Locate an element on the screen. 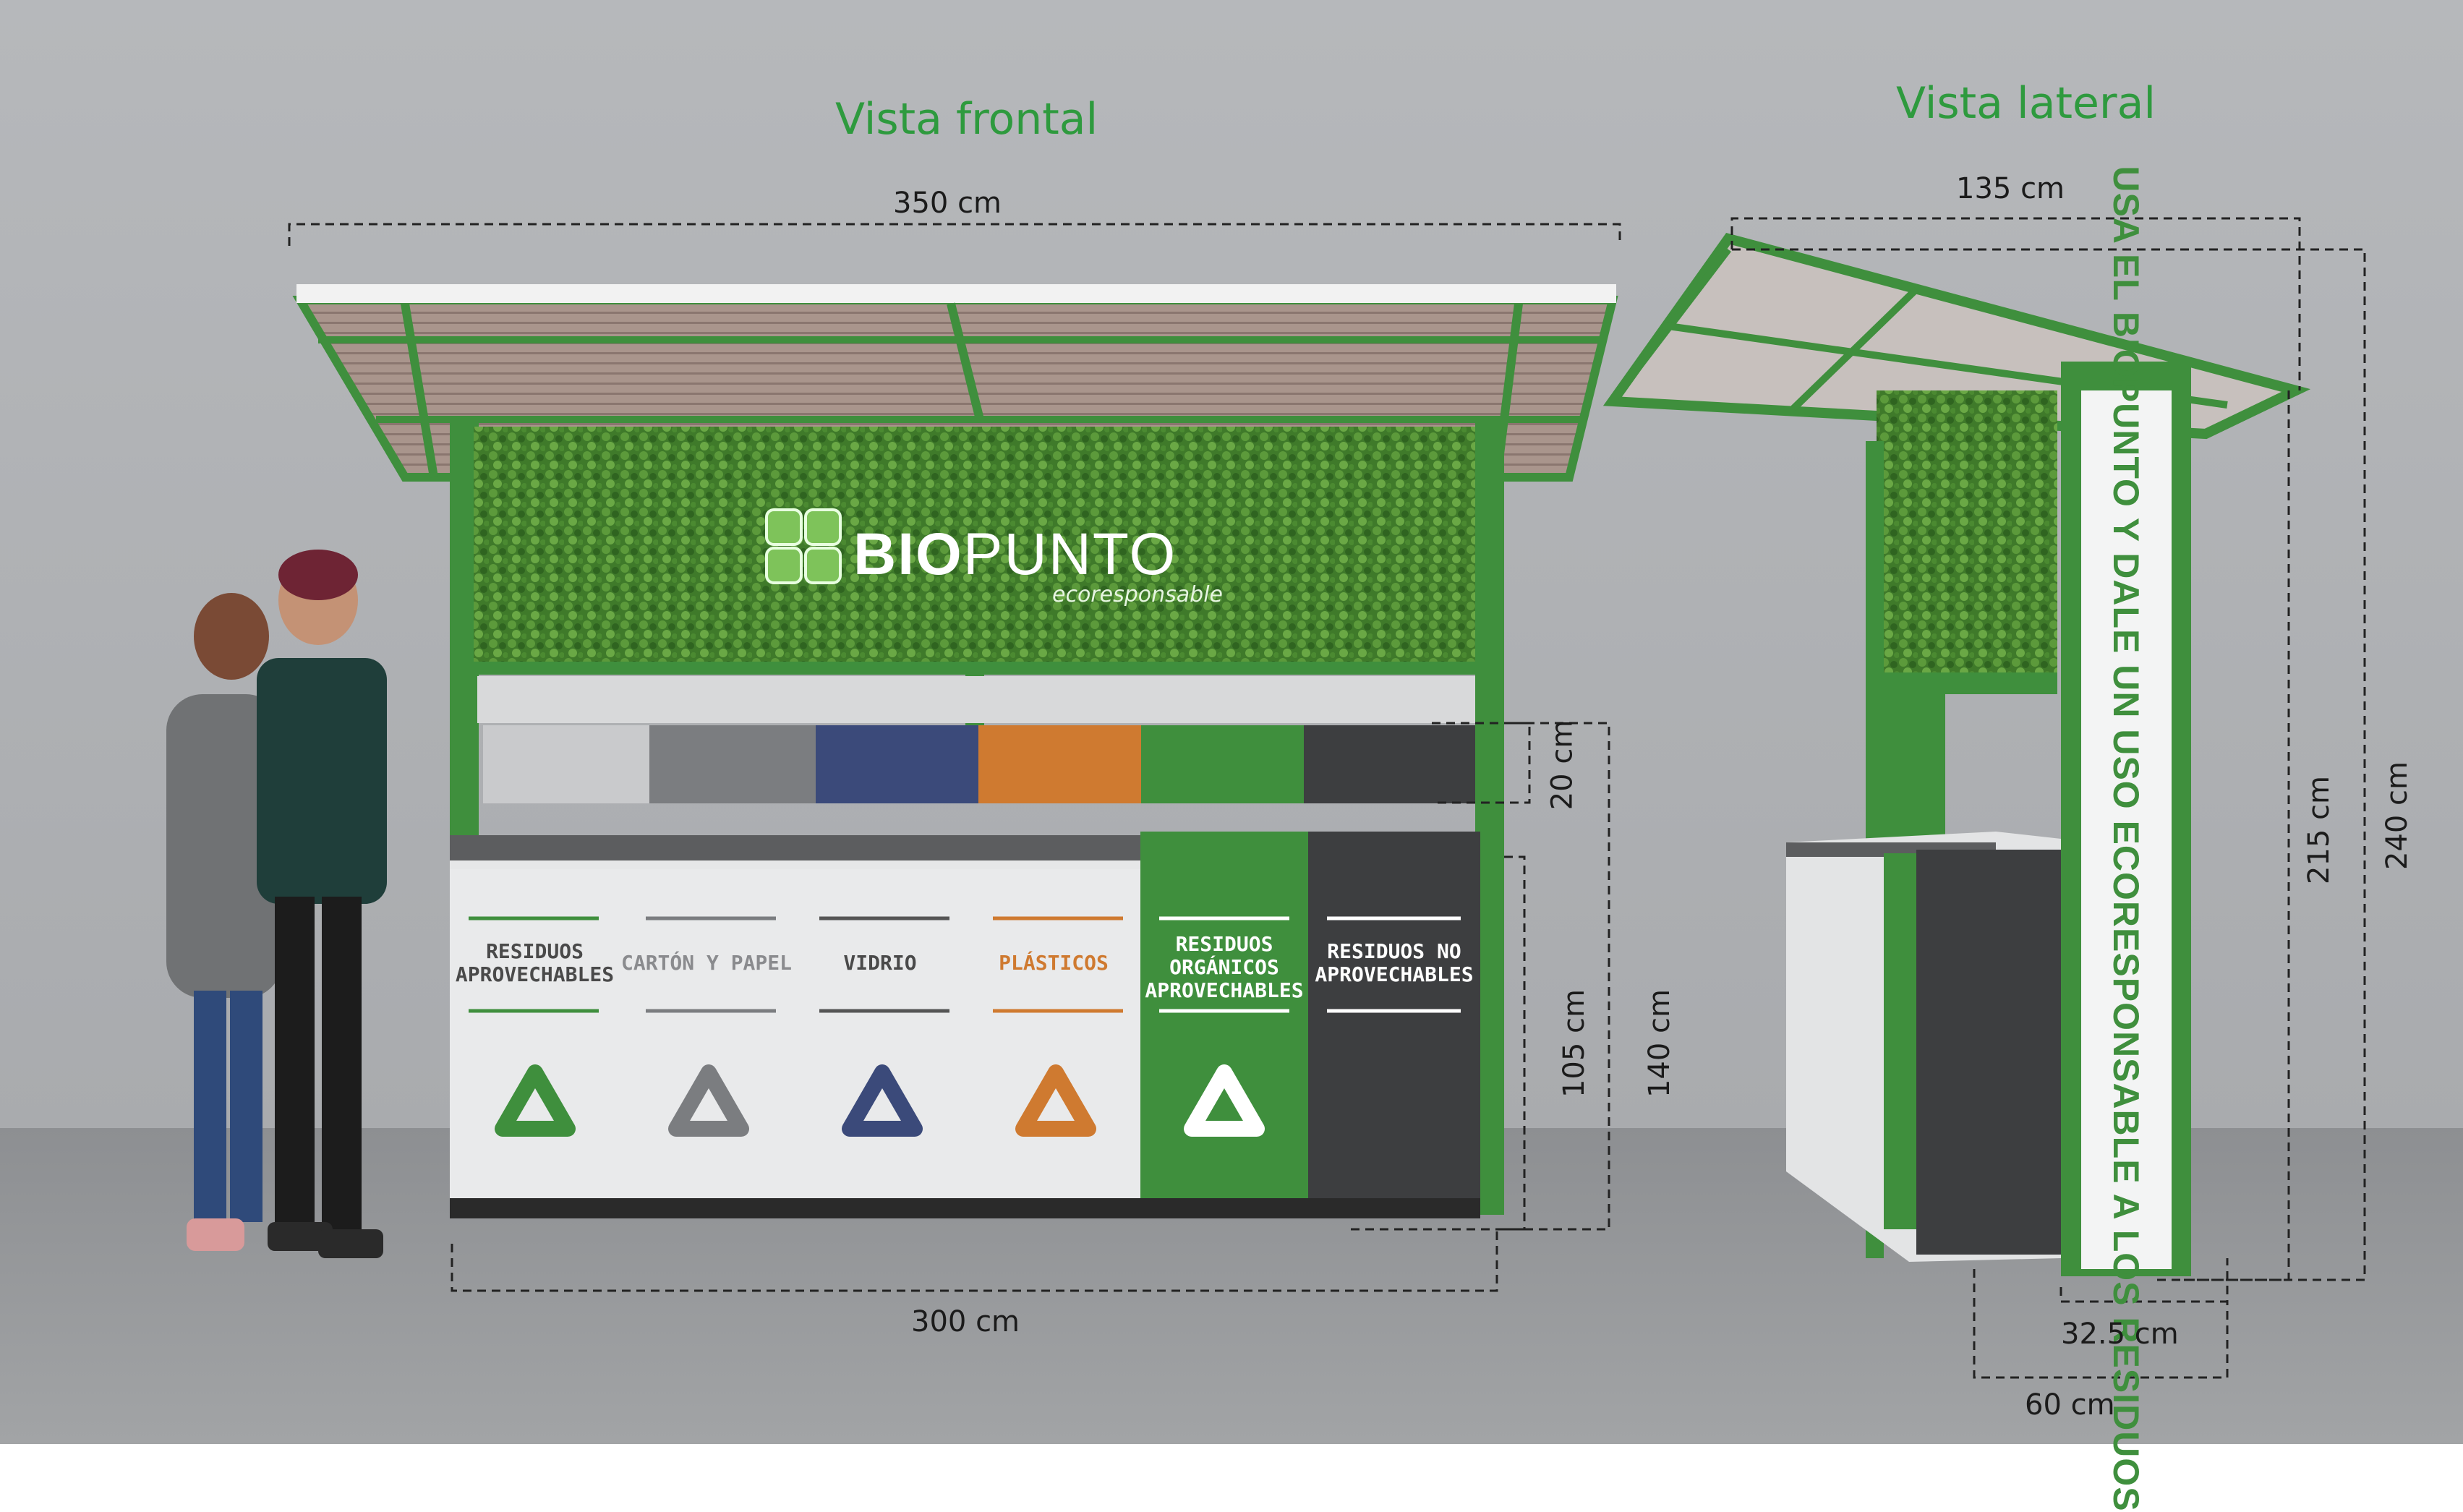 The image size is (2463, 1512). bin-label-2: CARTÓN Y PAPEL is located at coordinates (706, 963).